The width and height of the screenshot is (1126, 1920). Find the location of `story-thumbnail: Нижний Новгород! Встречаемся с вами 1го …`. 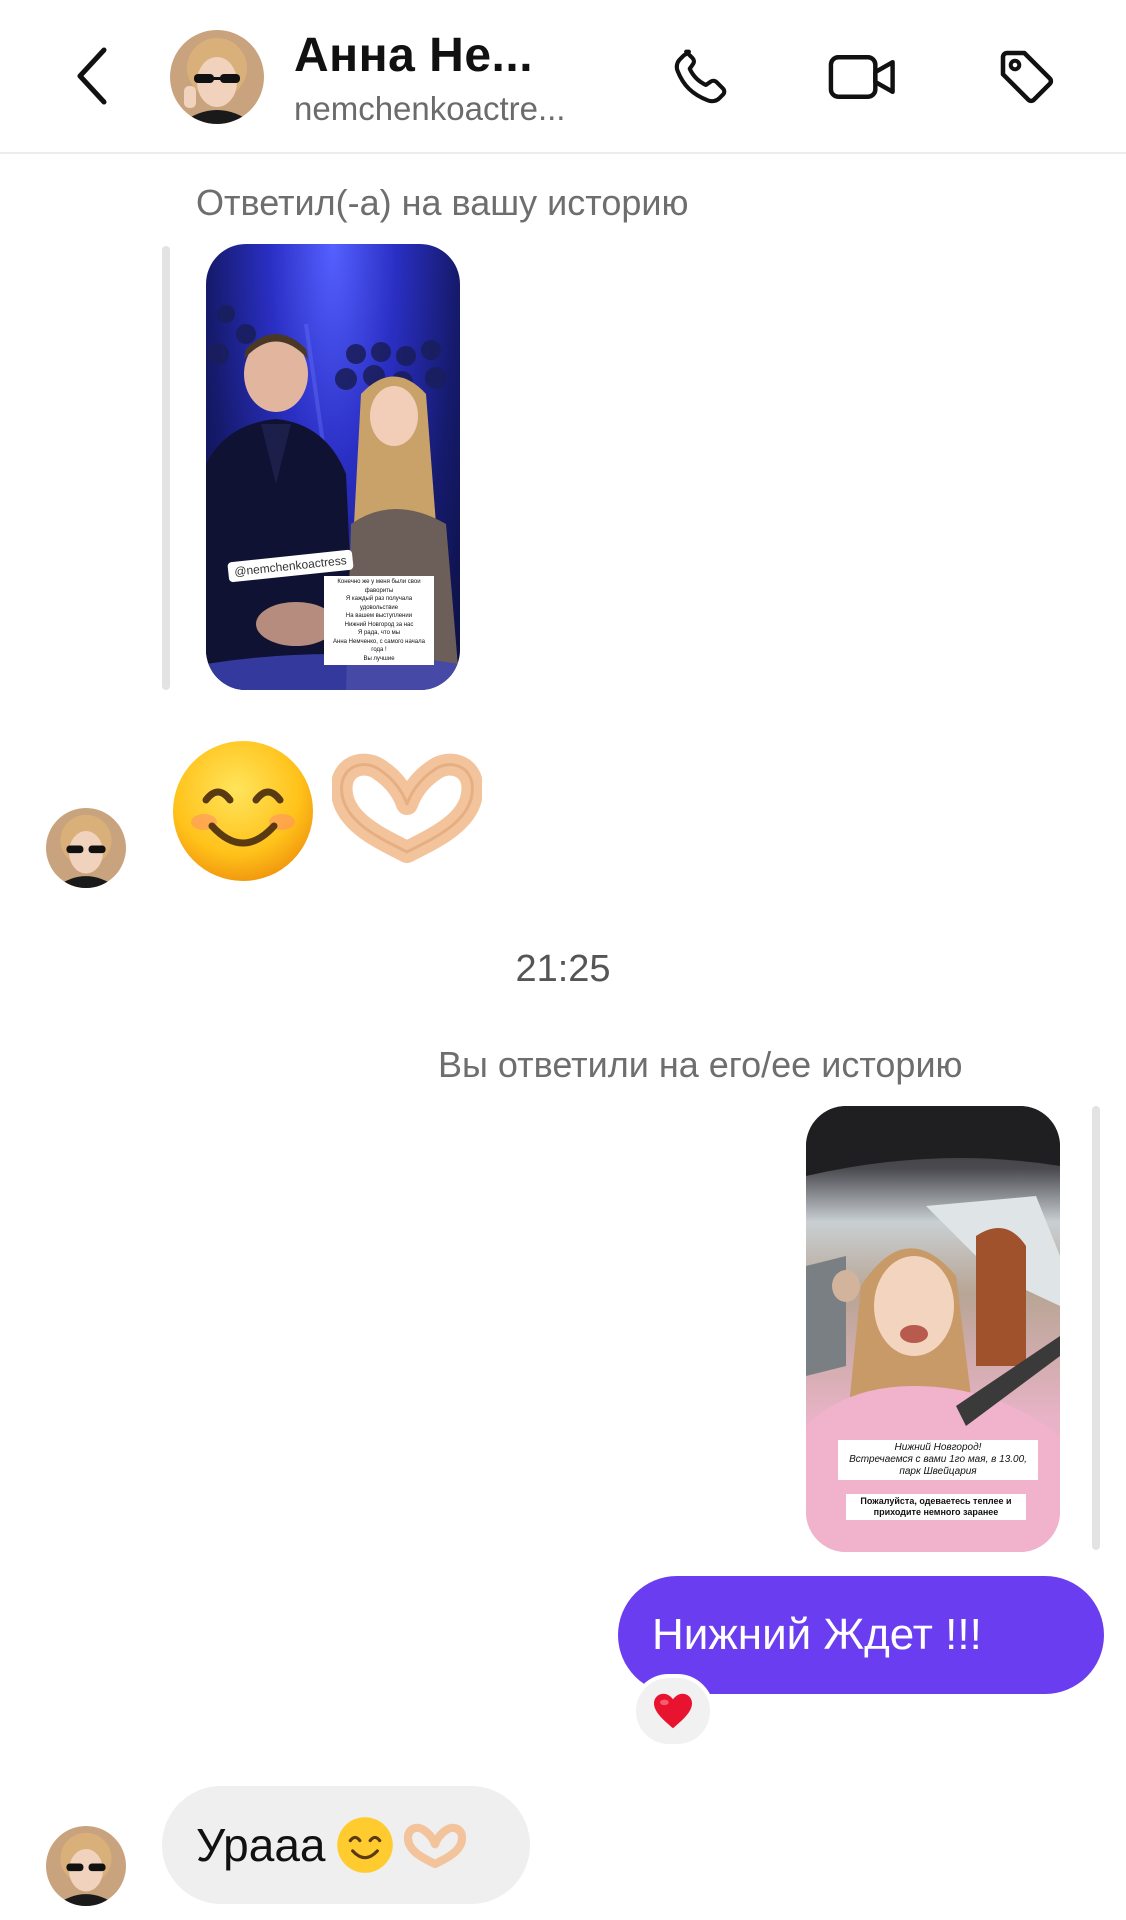

story-thumbnail: Нижний Новгород! Встречаемся с вами 1го … is located at coordinates (933, 1329).